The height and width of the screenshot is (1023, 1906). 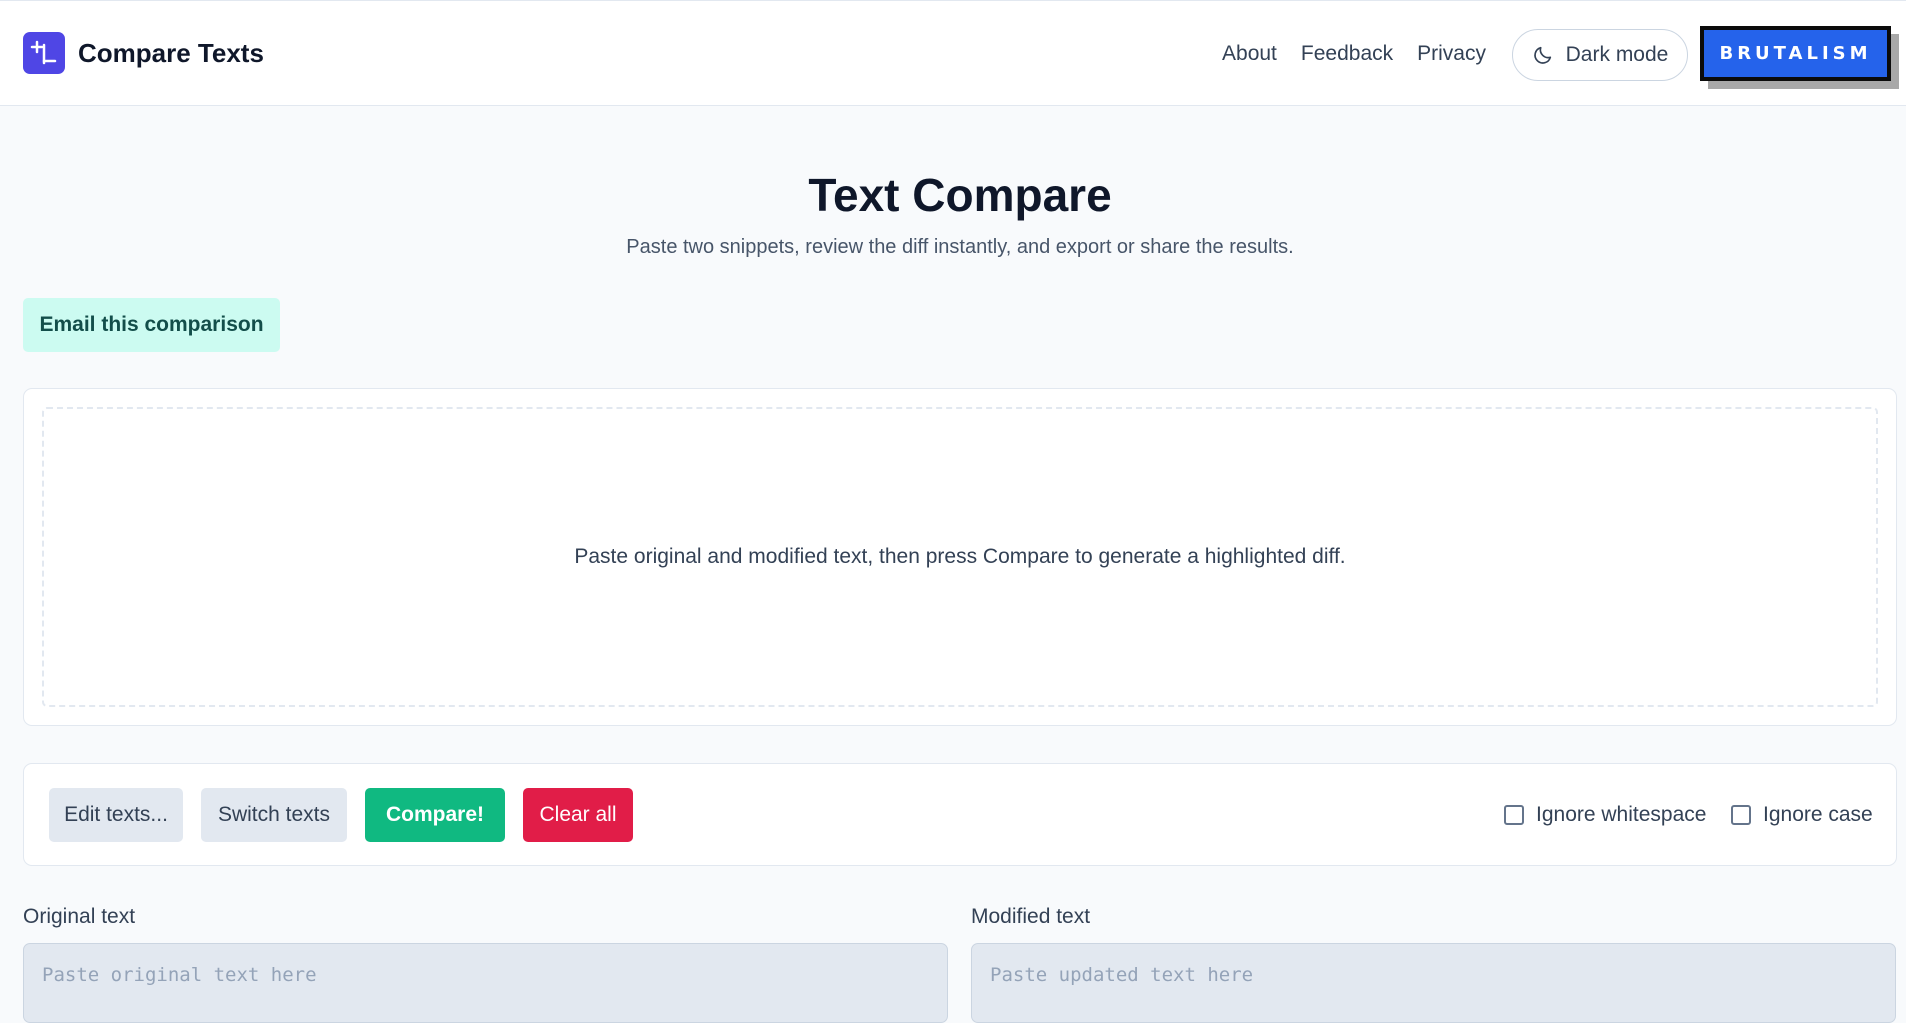 I want to click on email-comparison-button: Email this comparison, so click(x=151, y=325).